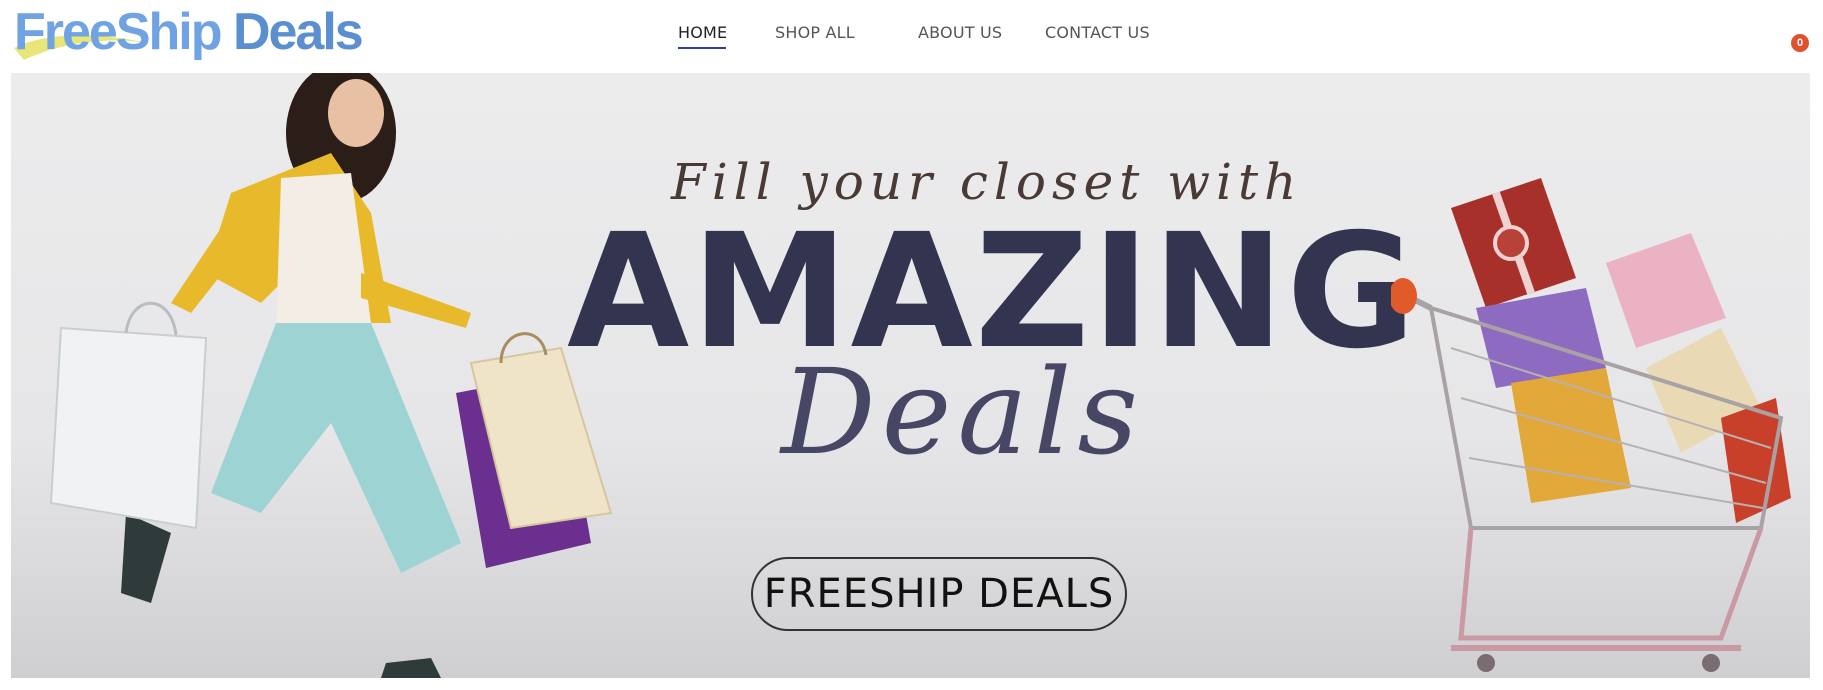 The width and height of the screenshot is (1823, 690). Describe the element at coordinates (702, 48) in the screenshot. I see `nav-active-indicator` at that location.